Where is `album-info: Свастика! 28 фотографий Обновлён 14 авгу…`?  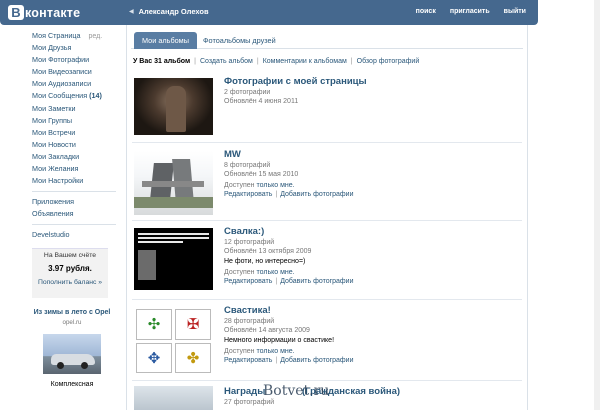
album-info: Свастика! 28 фотографий Обновлён 14 авгу… is located at coordinates (289, 334).